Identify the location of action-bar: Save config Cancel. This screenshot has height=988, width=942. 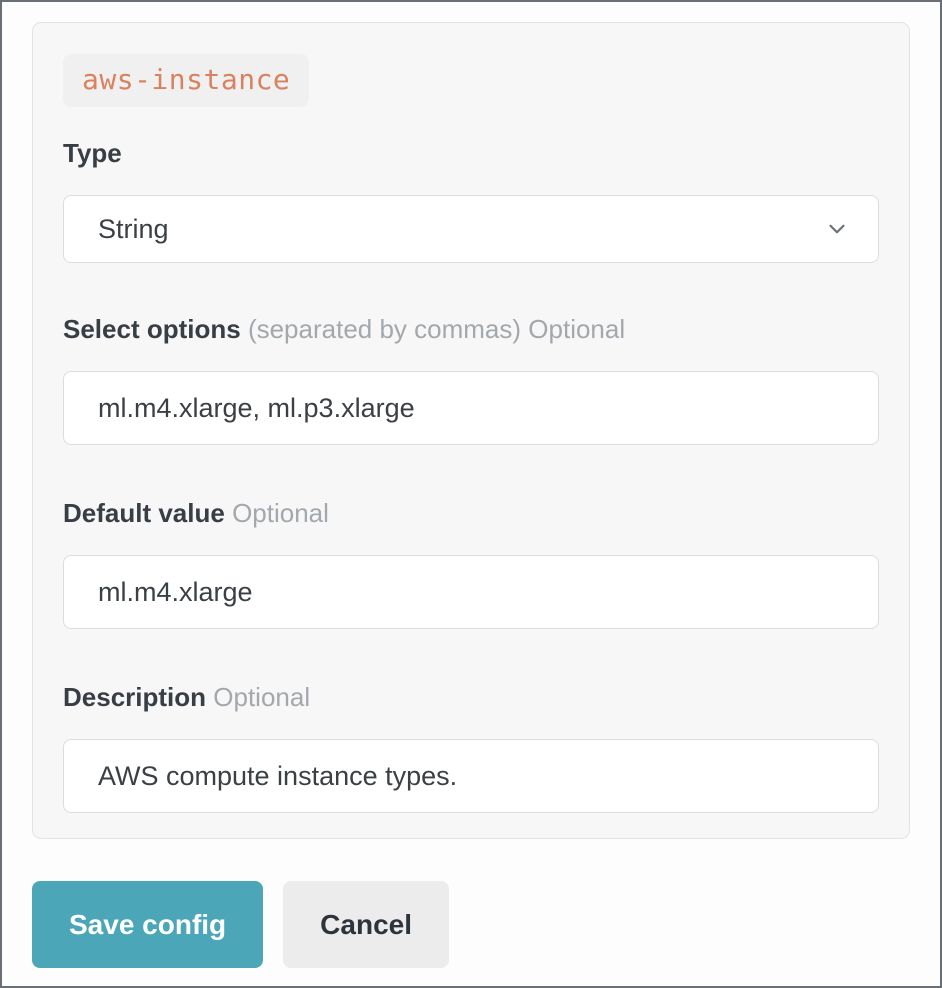
(471, 924).